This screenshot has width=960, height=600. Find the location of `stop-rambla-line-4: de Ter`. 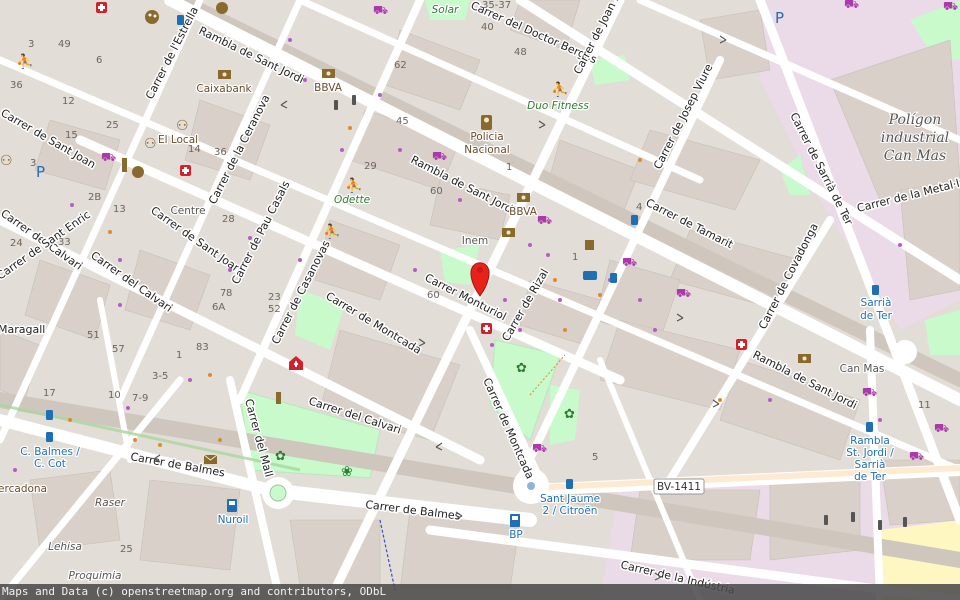

stop-rambla-line-4: de Ter is located at coordinates (870, 477).